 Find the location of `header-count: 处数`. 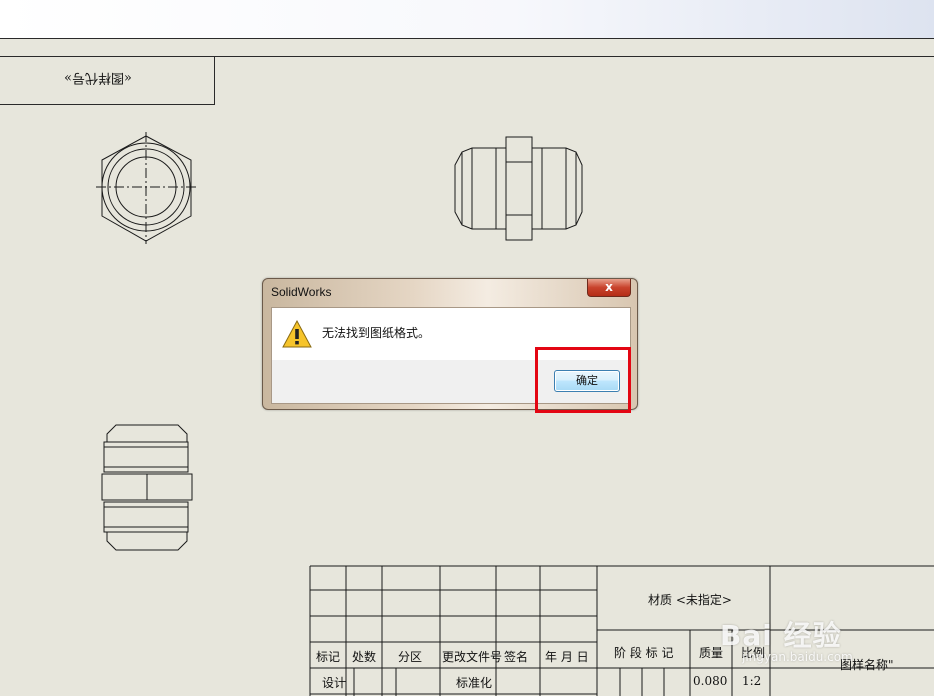

header-count: 处数 is located at coordinates (364, 657).